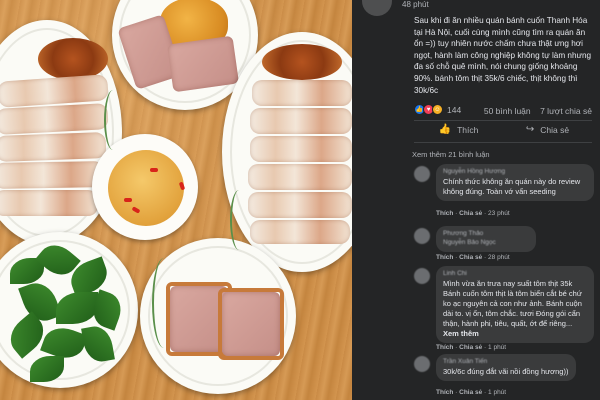 This screenshot has height=400, width=600. What do you see at coordinates (451, 154) in the screenshot?
I see `view-more-comments: Xem thêm 21 bình luận` at bounding box center [451, 154].